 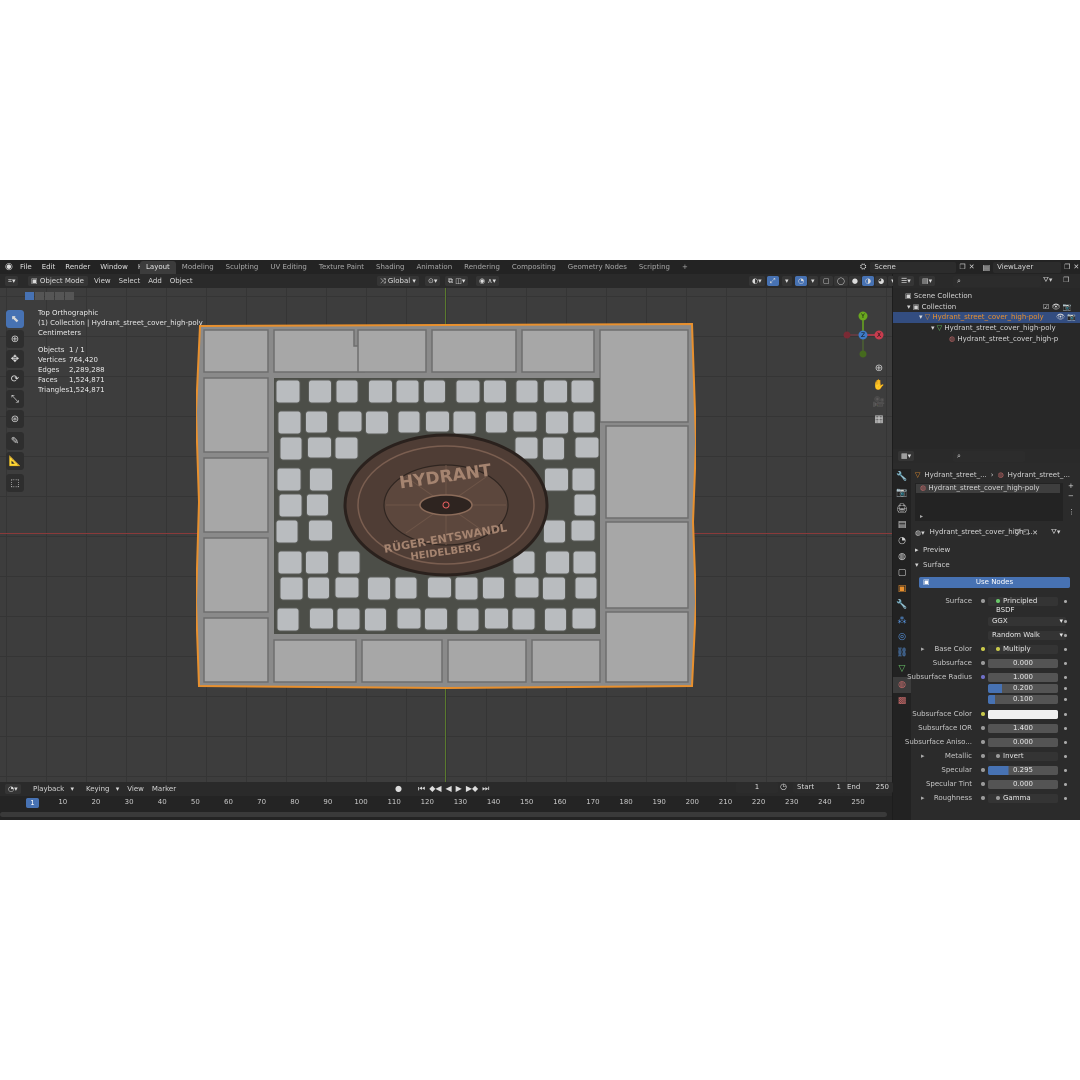 I want to click on menu-playback: Playback ▾, so click(x=51, y=789).